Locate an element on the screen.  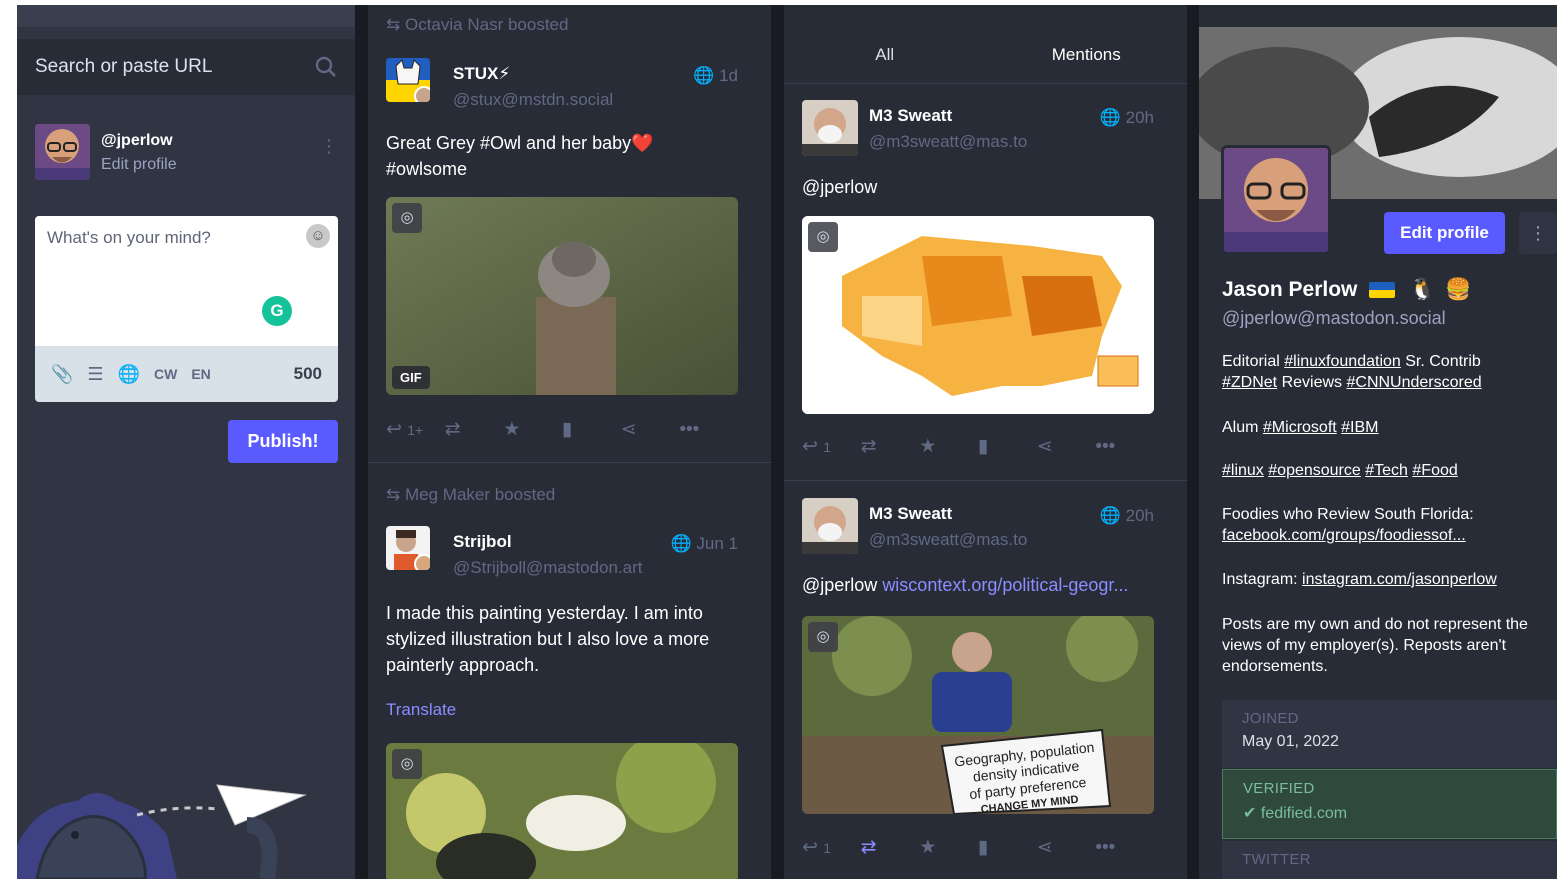
media-attachment: ◎ GIF is located at coordinates (562, 296).